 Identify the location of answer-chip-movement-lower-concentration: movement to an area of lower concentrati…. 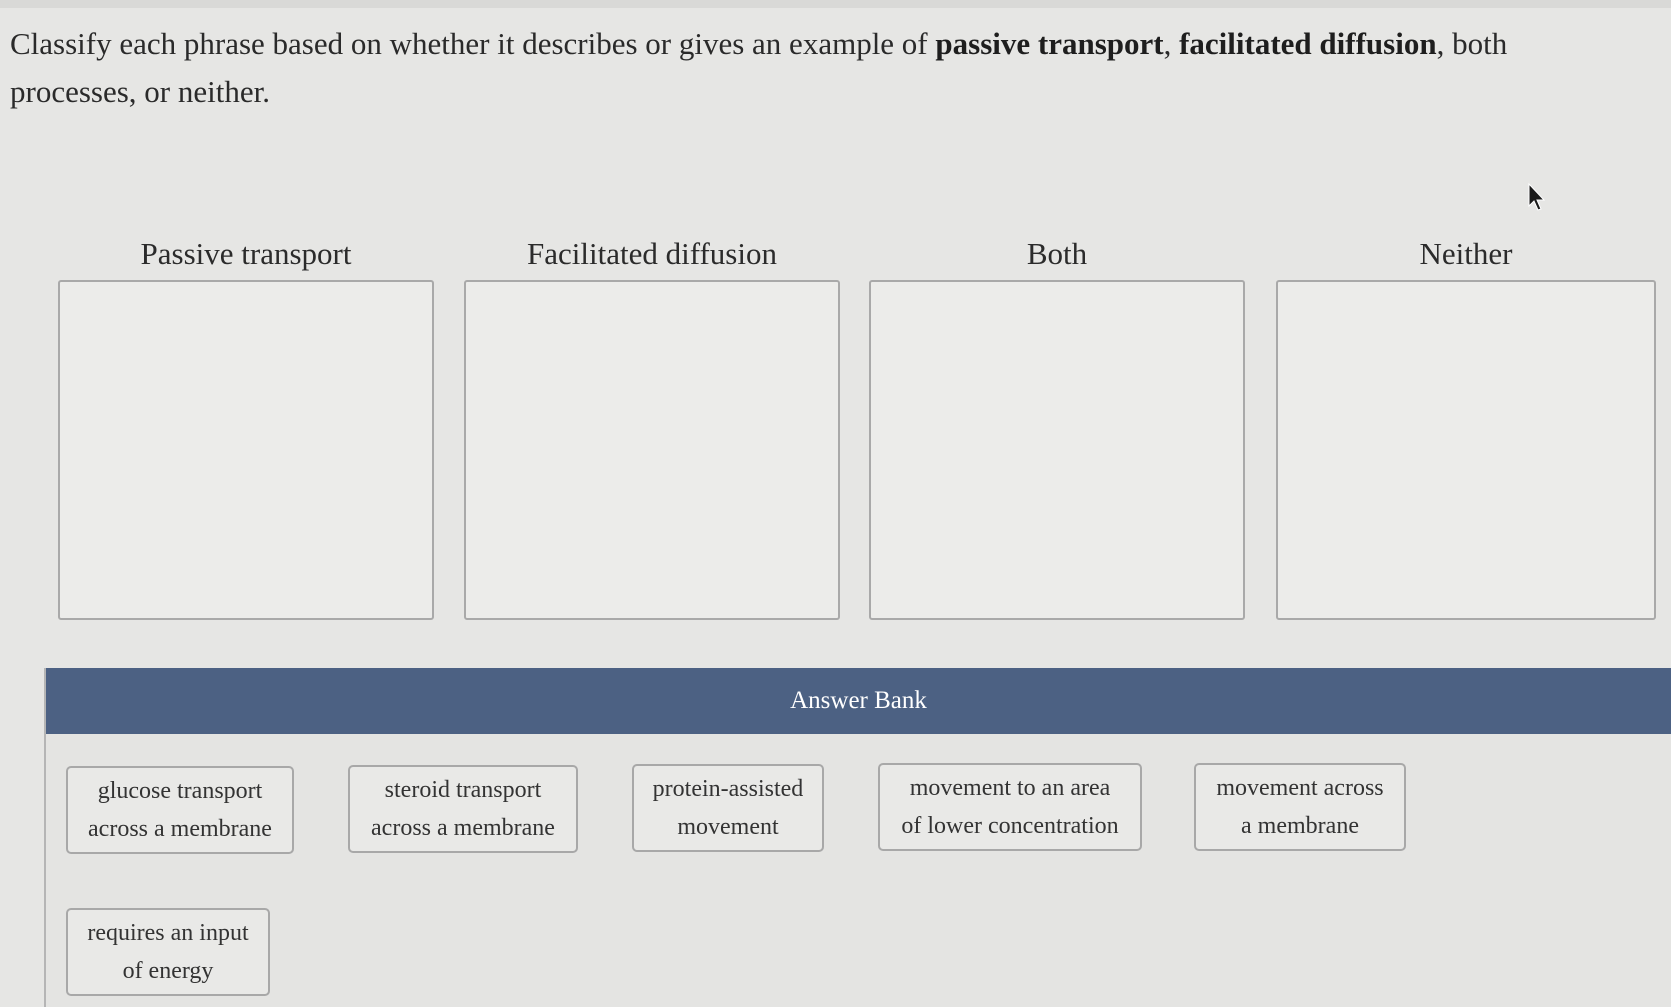
(1010, 807).